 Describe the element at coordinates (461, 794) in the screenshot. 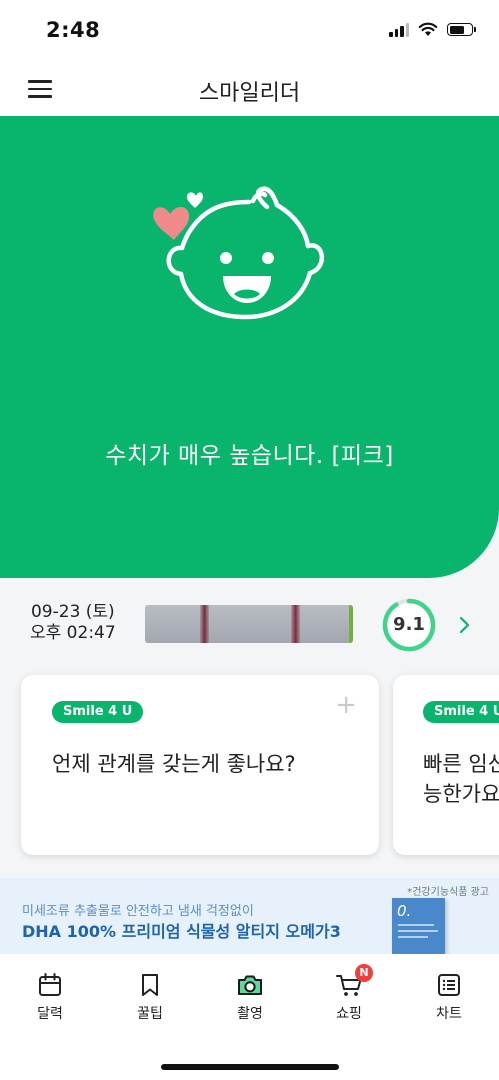

I see `card-question-line: 능한가요` at that location.